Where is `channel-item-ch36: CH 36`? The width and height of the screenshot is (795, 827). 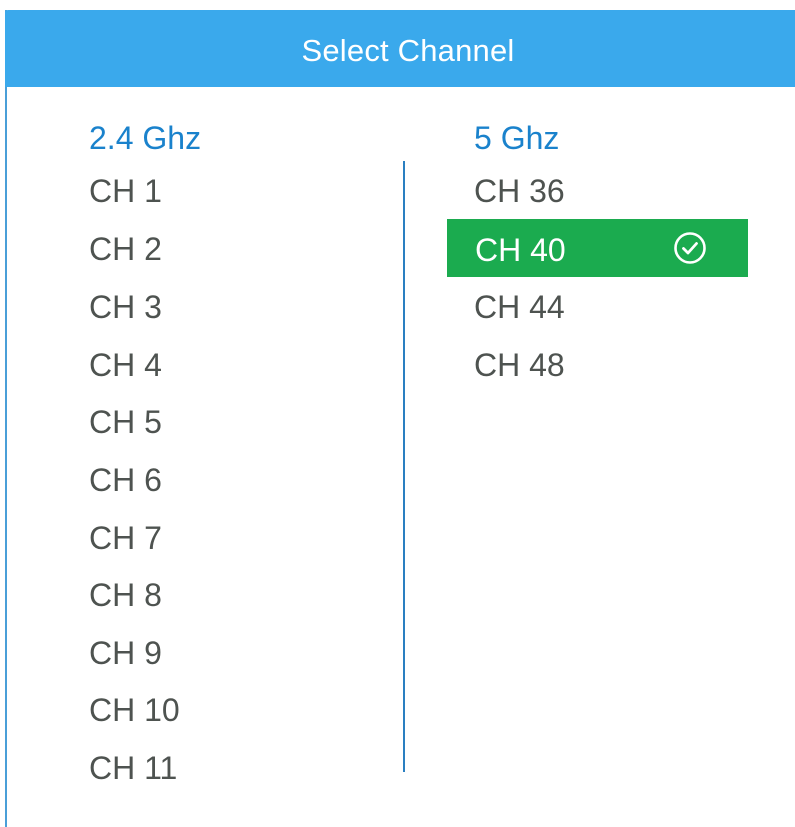
channel-item-ch36: CH 36 is located at coordinates (519, 191).